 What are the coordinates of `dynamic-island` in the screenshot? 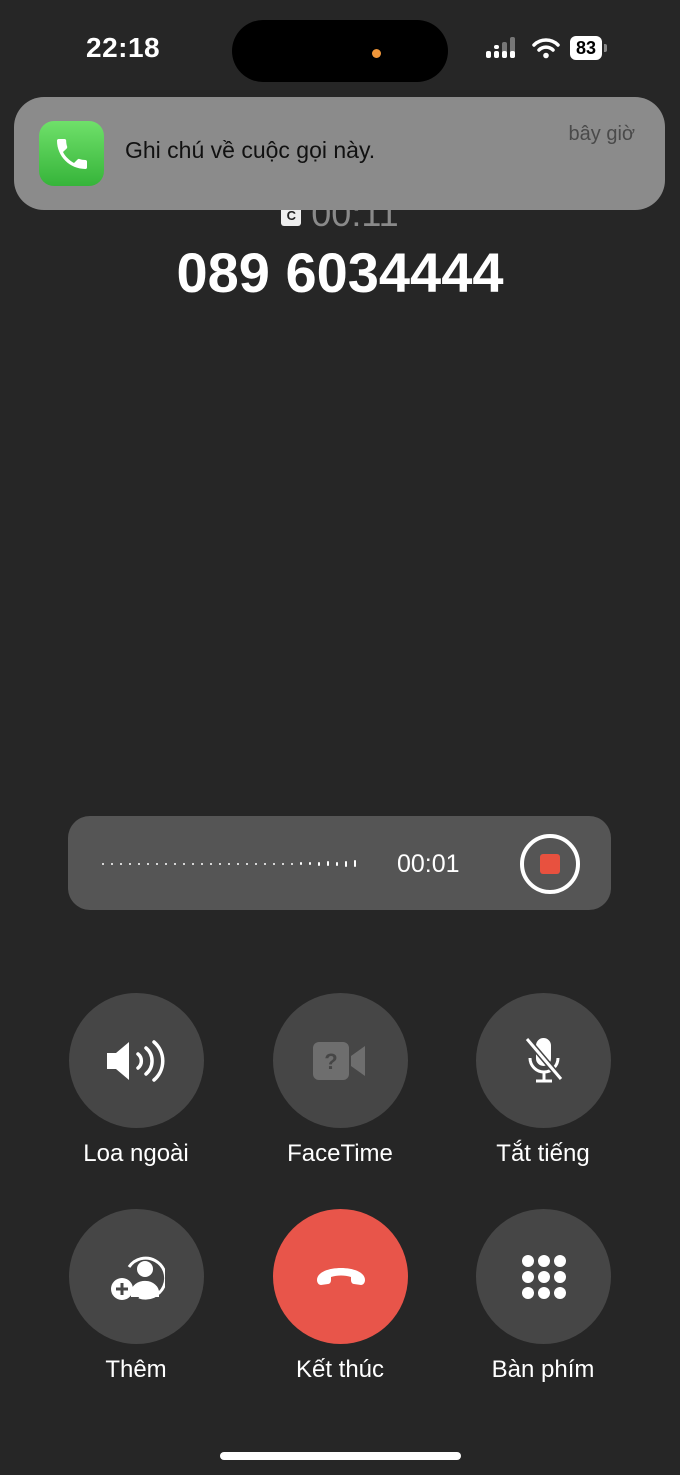 It's located at (340, 51).